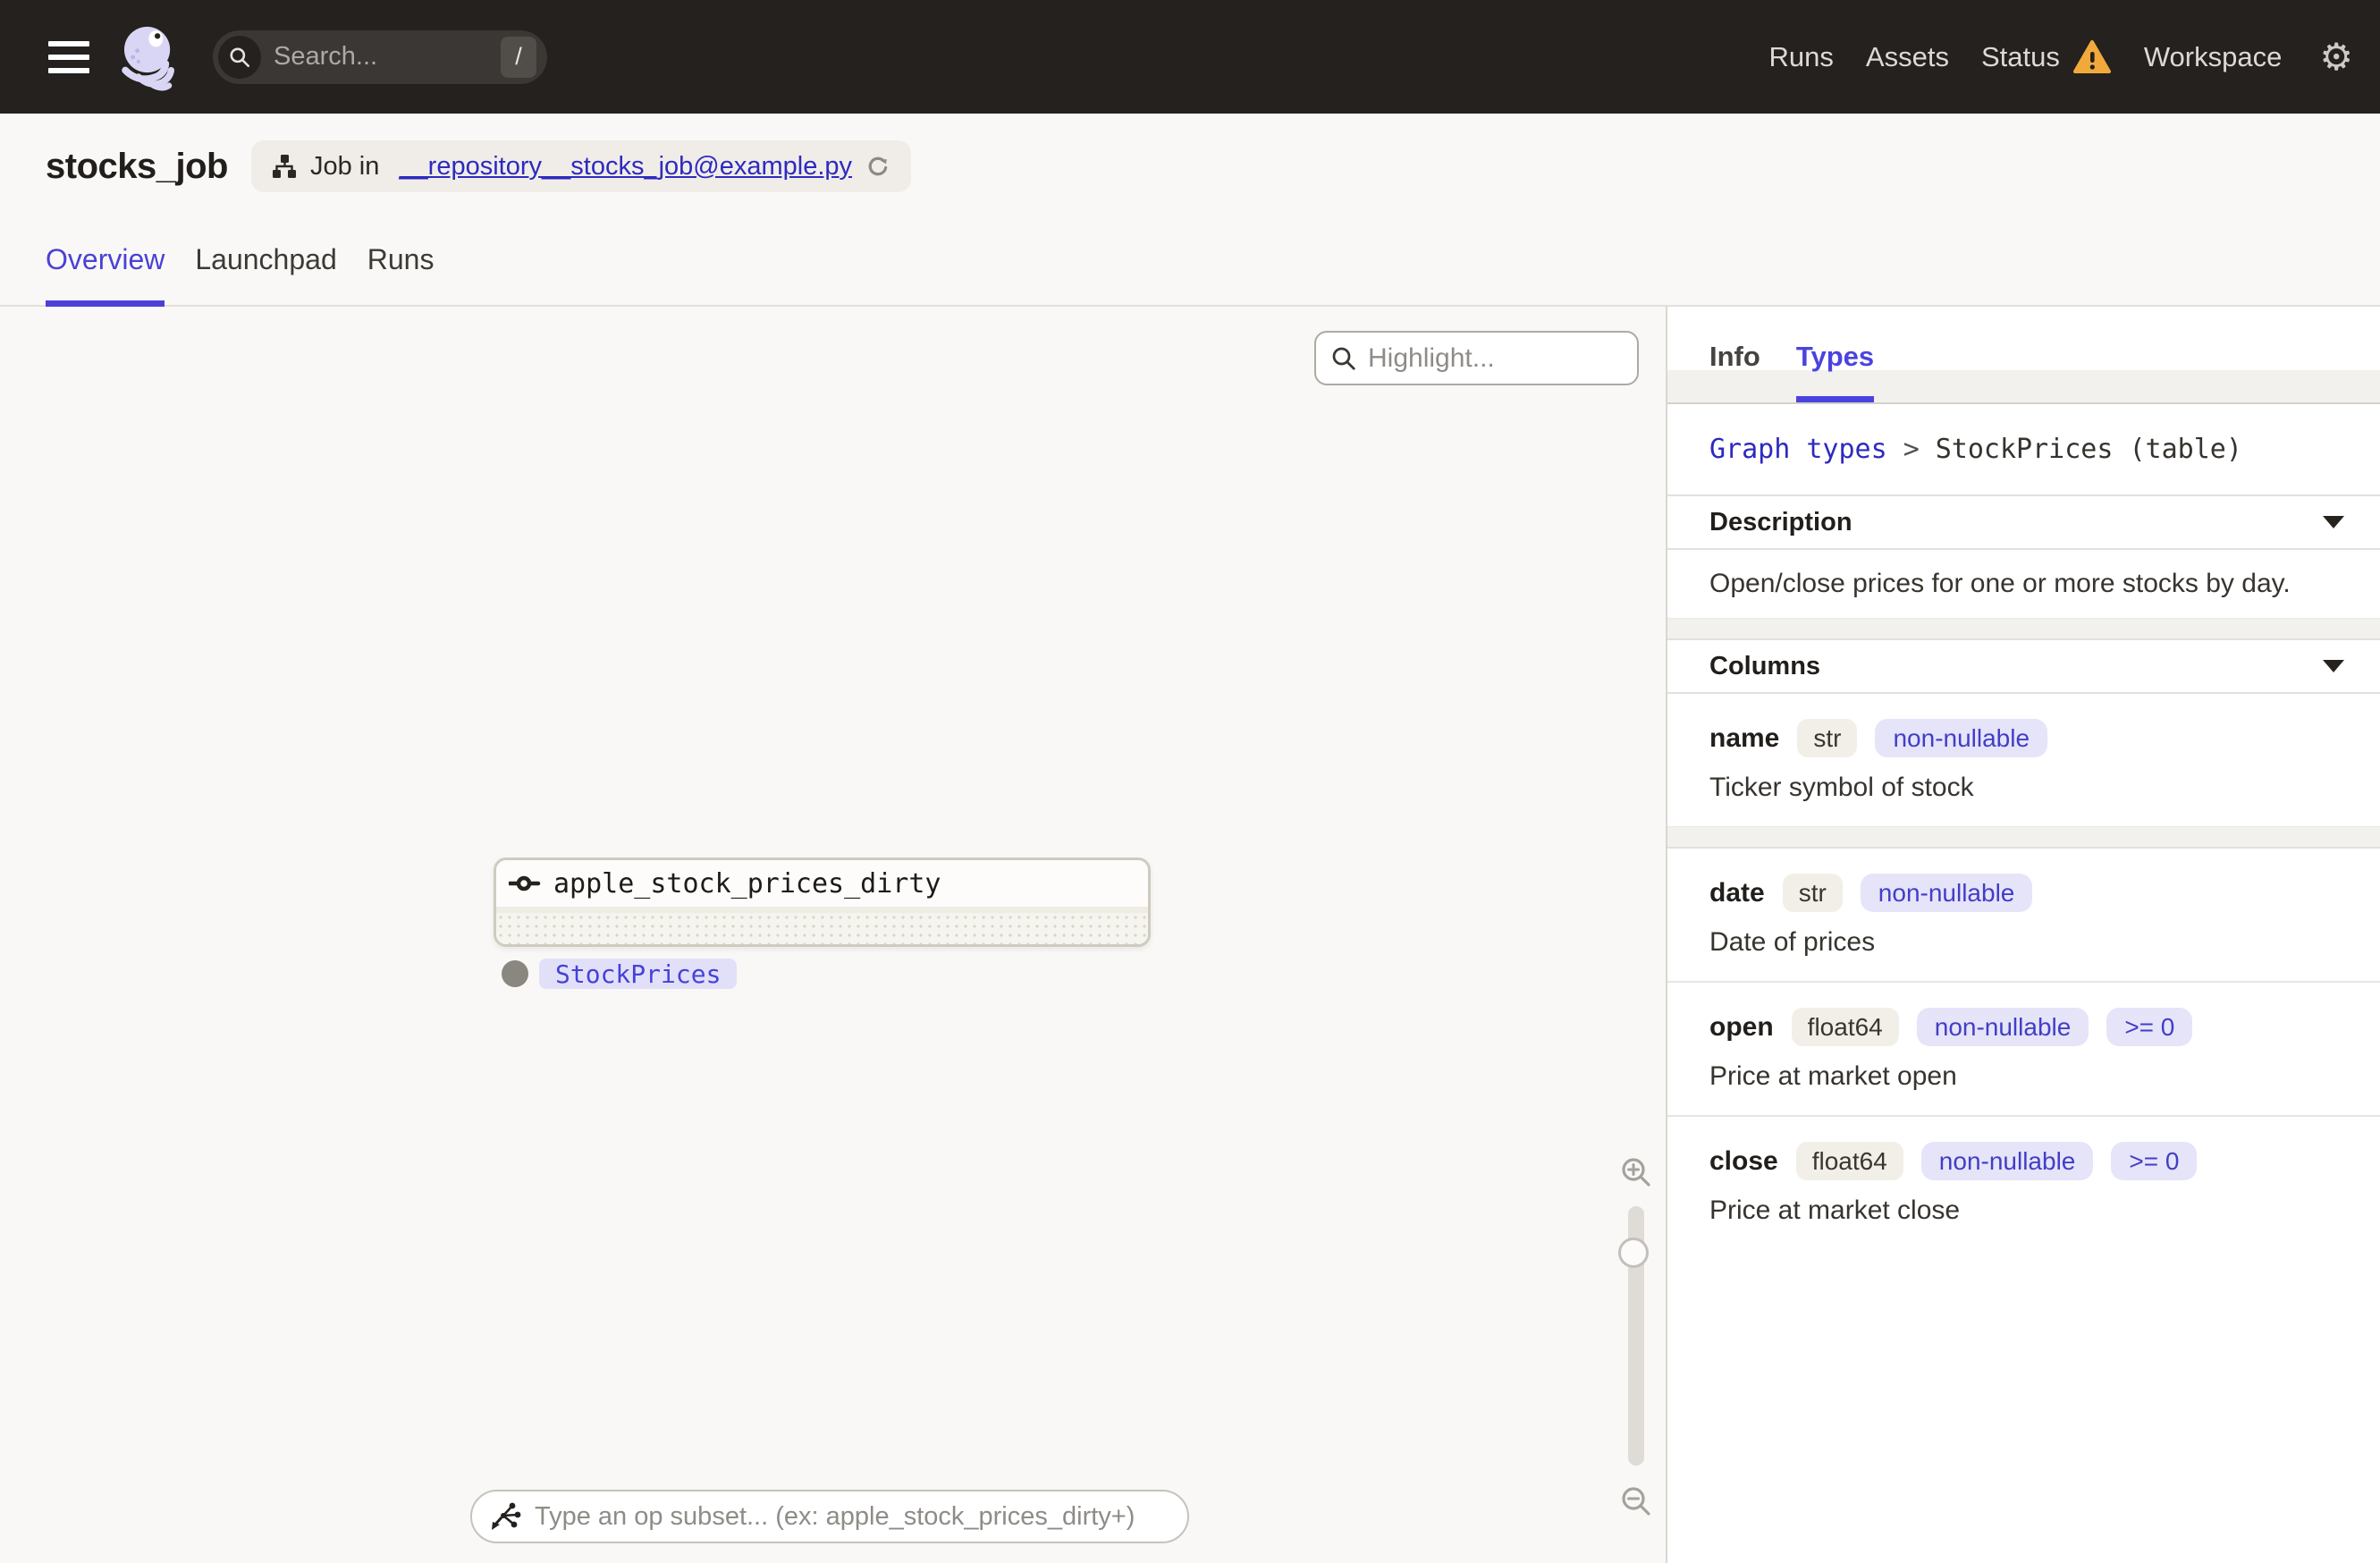  I want to click on gear-icon: ⚙, so click(2336, 57).